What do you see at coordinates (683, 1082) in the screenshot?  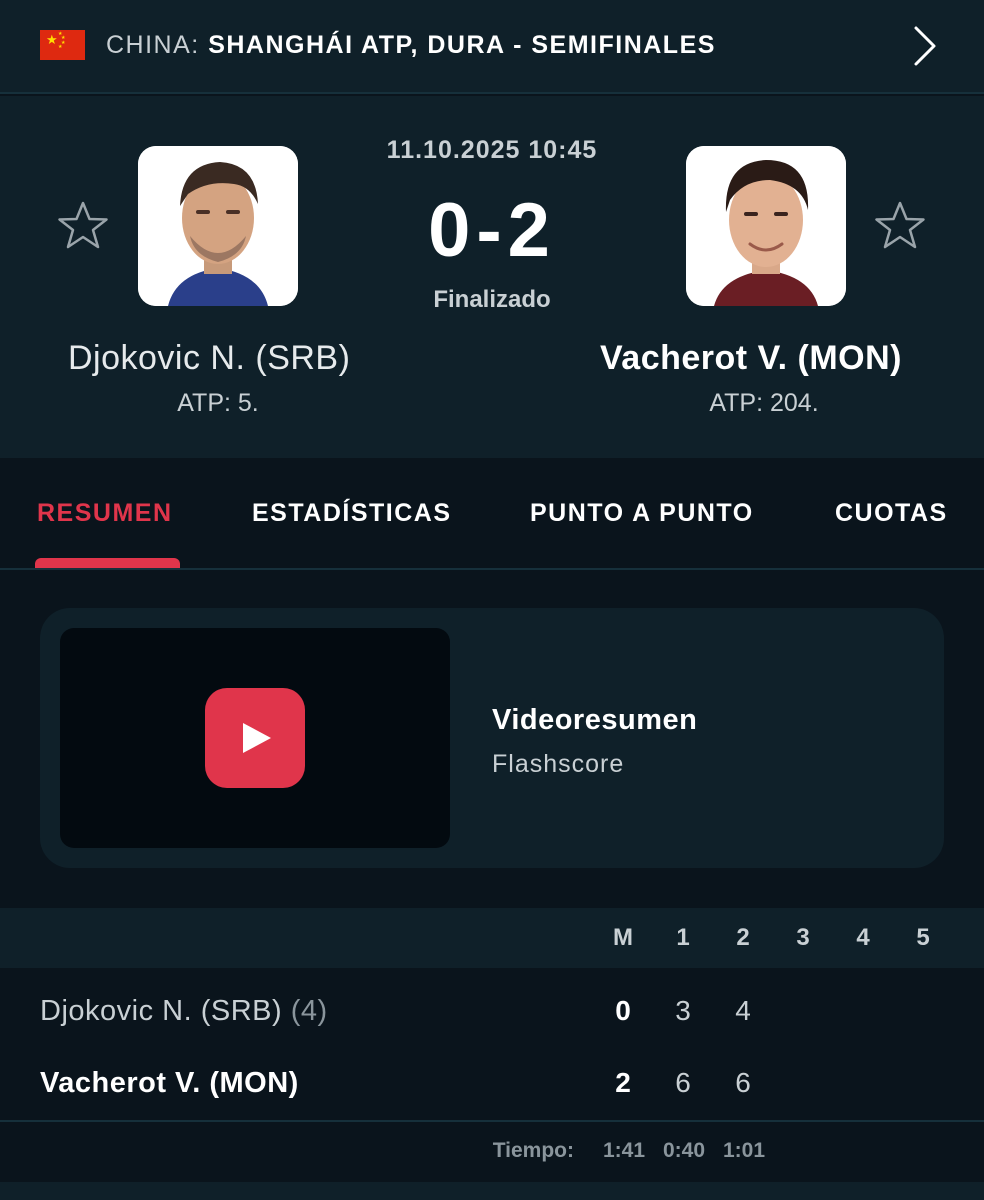 I see `set-1-games: 6` at bounding box center [683, 1082].